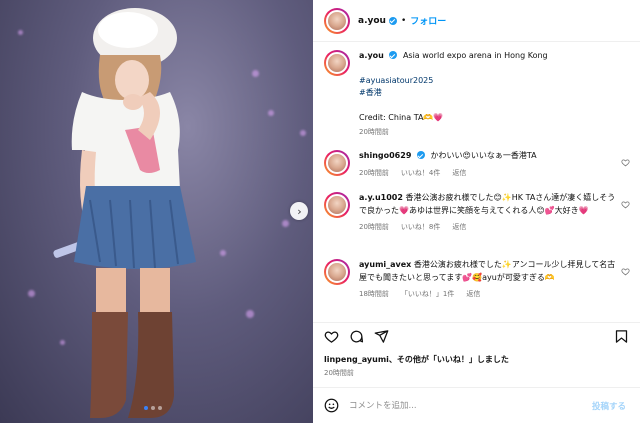 The image size is (640, 423). I want to click on comment-likes: 「いいね！」1件, so click(427, 294).